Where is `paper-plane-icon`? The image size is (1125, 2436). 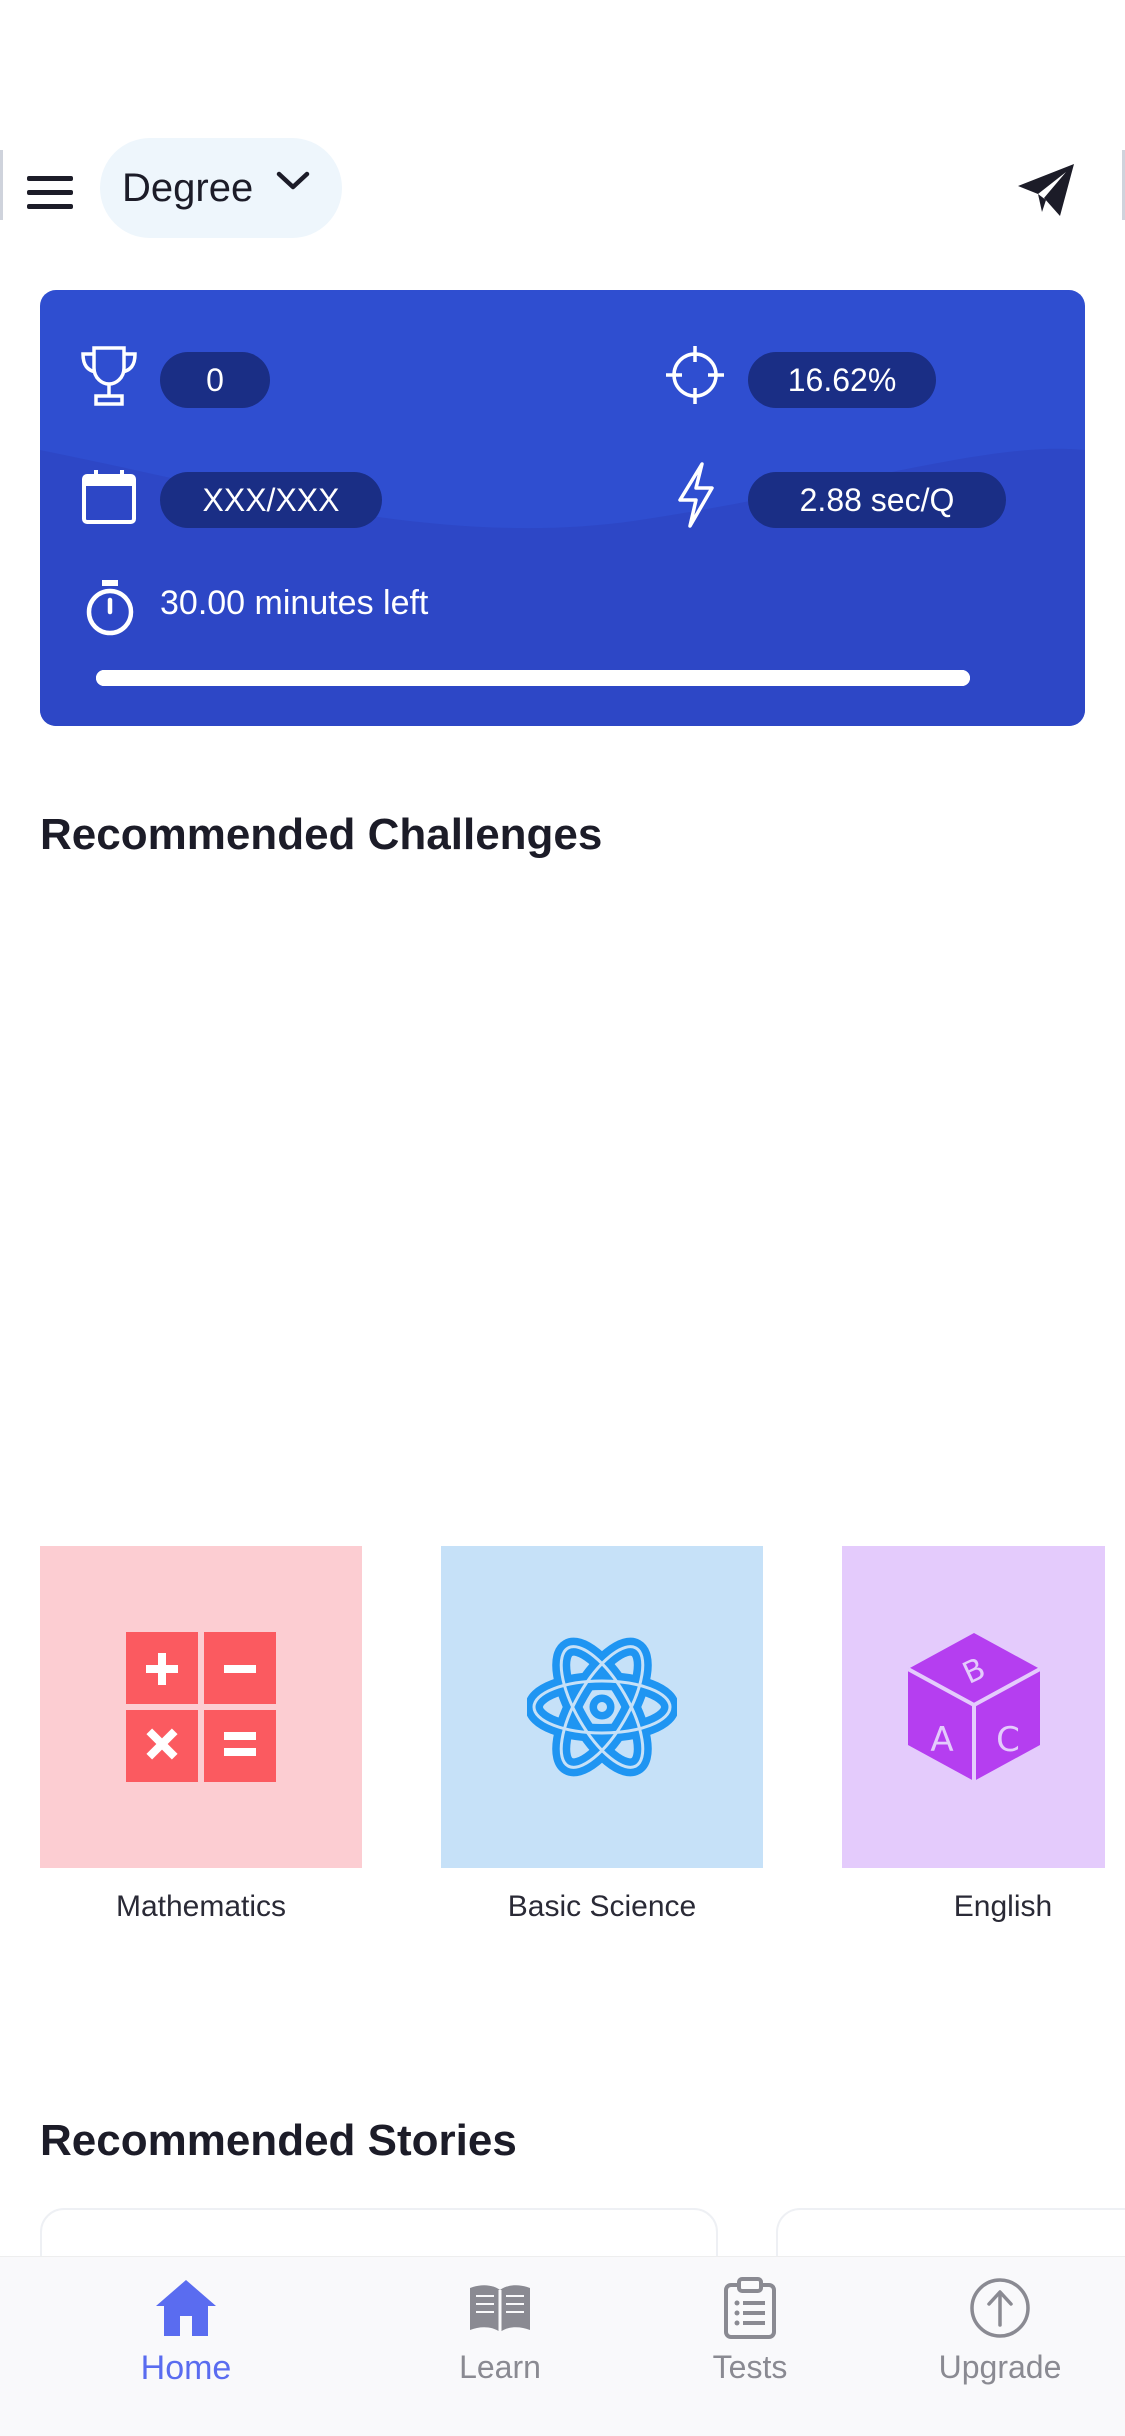
paper-plane-icon is located at coordinates (1046, 190).